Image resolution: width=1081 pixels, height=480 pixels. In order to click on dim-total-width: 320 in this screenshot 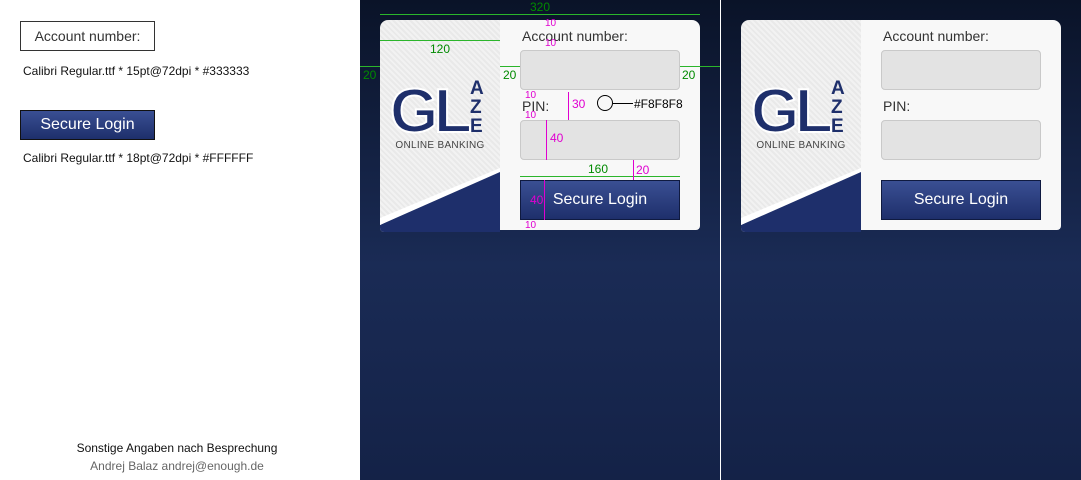, I will do `click(540, 7)`.